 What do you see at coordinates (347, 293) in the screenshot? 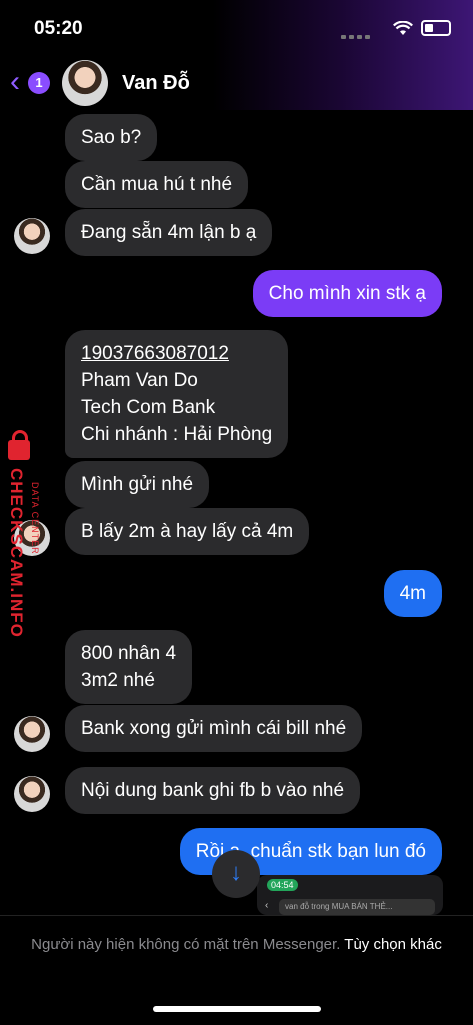
I see `message-bubble-outgoing: Cho mình xin stk ạ` at bounding box center [347, 293].